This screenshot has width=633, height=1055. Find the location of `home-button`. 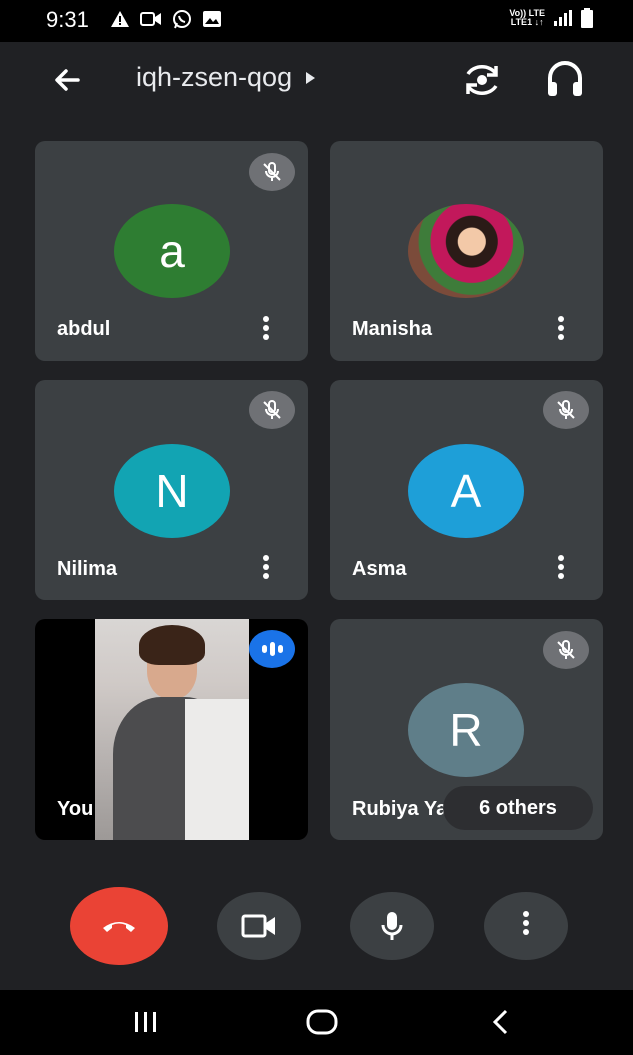

home-button is located at coordinates (322, 1022).